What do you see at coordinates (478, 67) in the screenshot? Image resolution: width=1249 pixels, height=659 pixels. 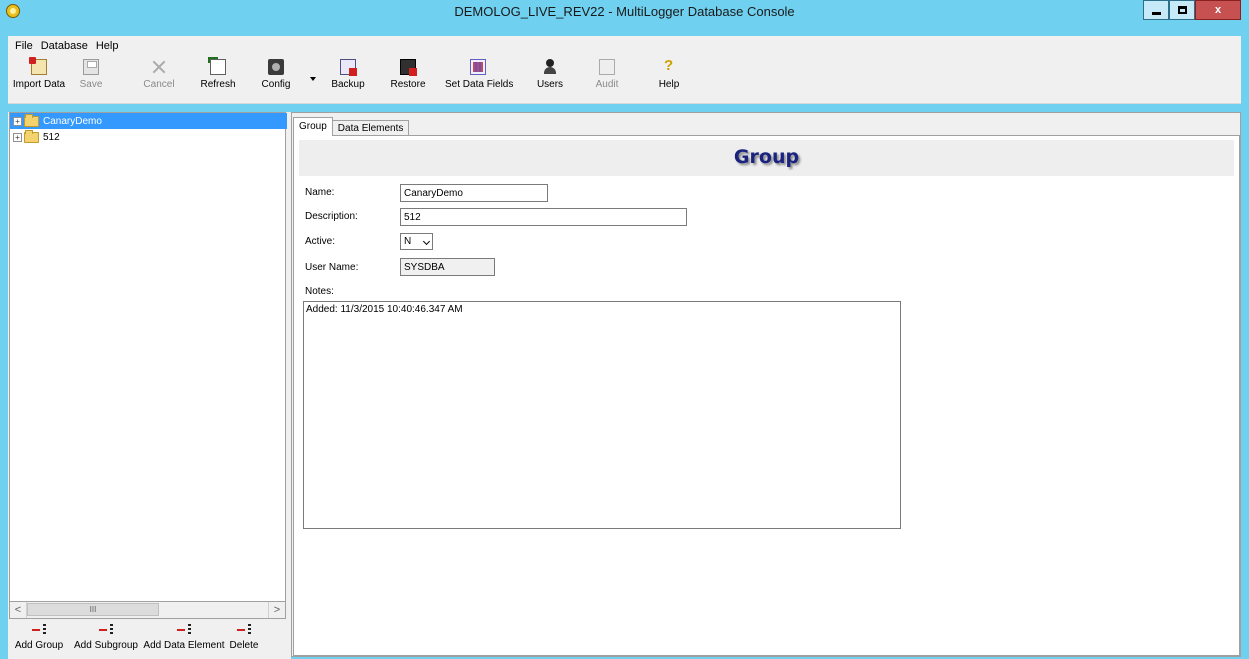 I see `set-data-fields-icon` at bounding box center [478, 67].